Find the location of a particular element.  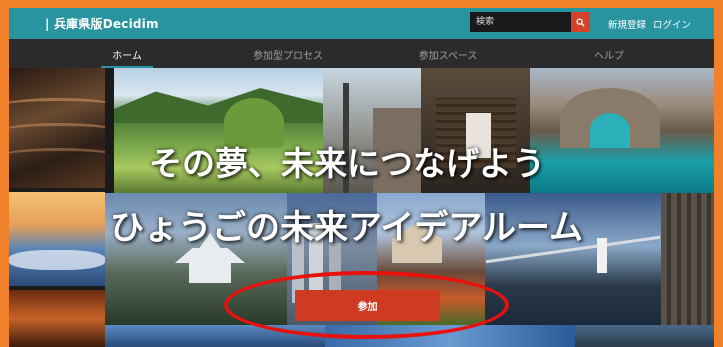

hero-headline: その夢、未来につなげよう is located at coordinates (347, 163).